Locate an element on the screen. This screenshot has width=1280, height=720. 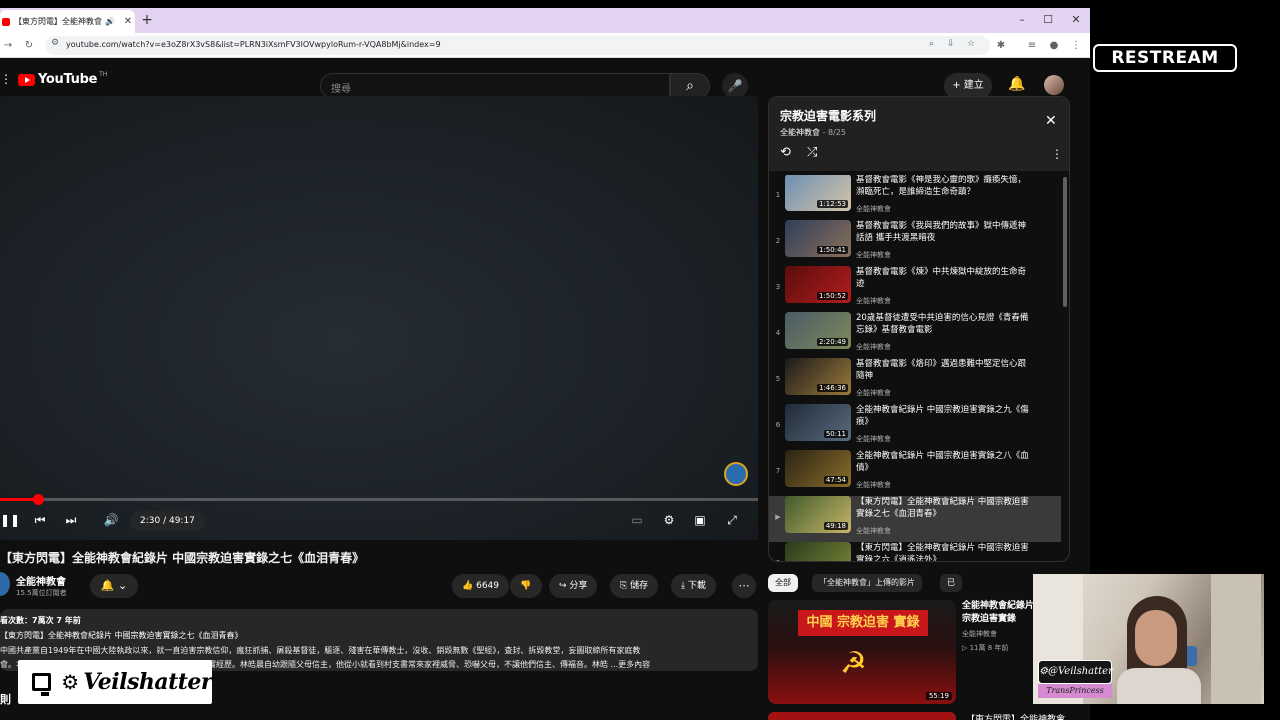
logo-text: YouTube is located at coordinates (68, 79).